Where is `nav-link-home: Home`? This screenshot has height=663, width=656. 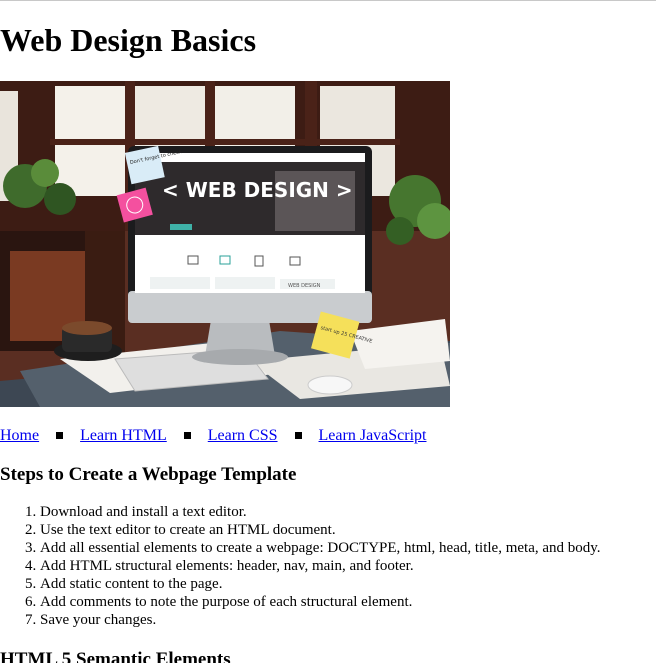
nav-link-home: Home is located at coordinates (19, 435).